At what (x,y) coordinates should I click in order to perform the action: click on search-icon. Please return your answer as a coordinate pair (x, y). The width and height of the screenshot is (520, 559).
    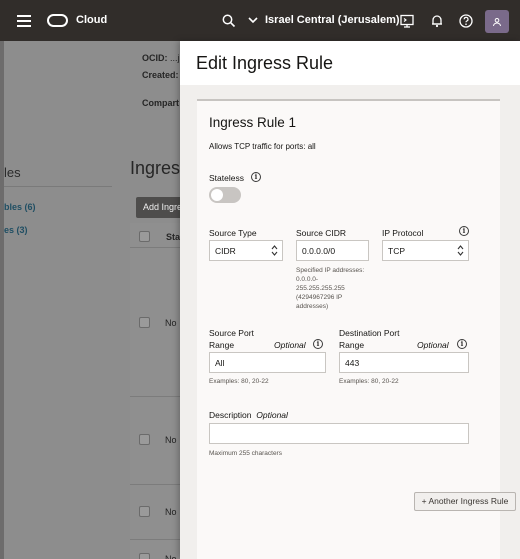
    Looking at the image, I should click on (229, 21).